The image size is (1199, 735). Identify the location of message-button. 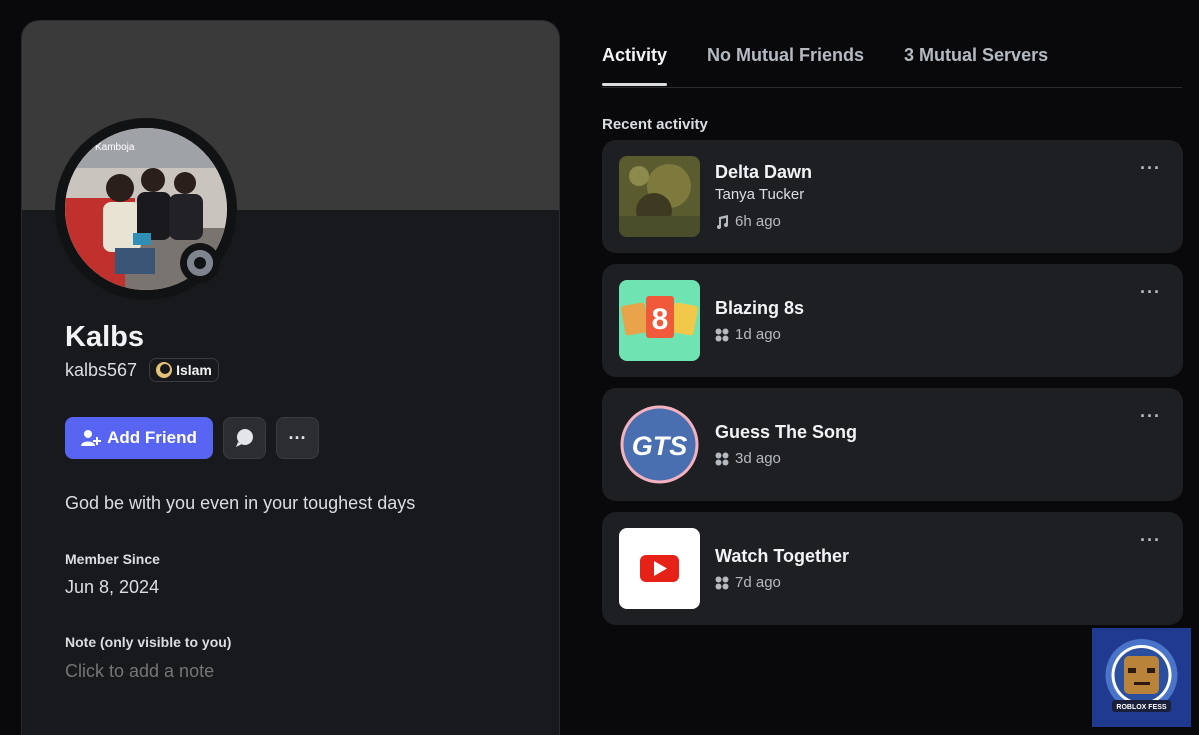
(244, 438).